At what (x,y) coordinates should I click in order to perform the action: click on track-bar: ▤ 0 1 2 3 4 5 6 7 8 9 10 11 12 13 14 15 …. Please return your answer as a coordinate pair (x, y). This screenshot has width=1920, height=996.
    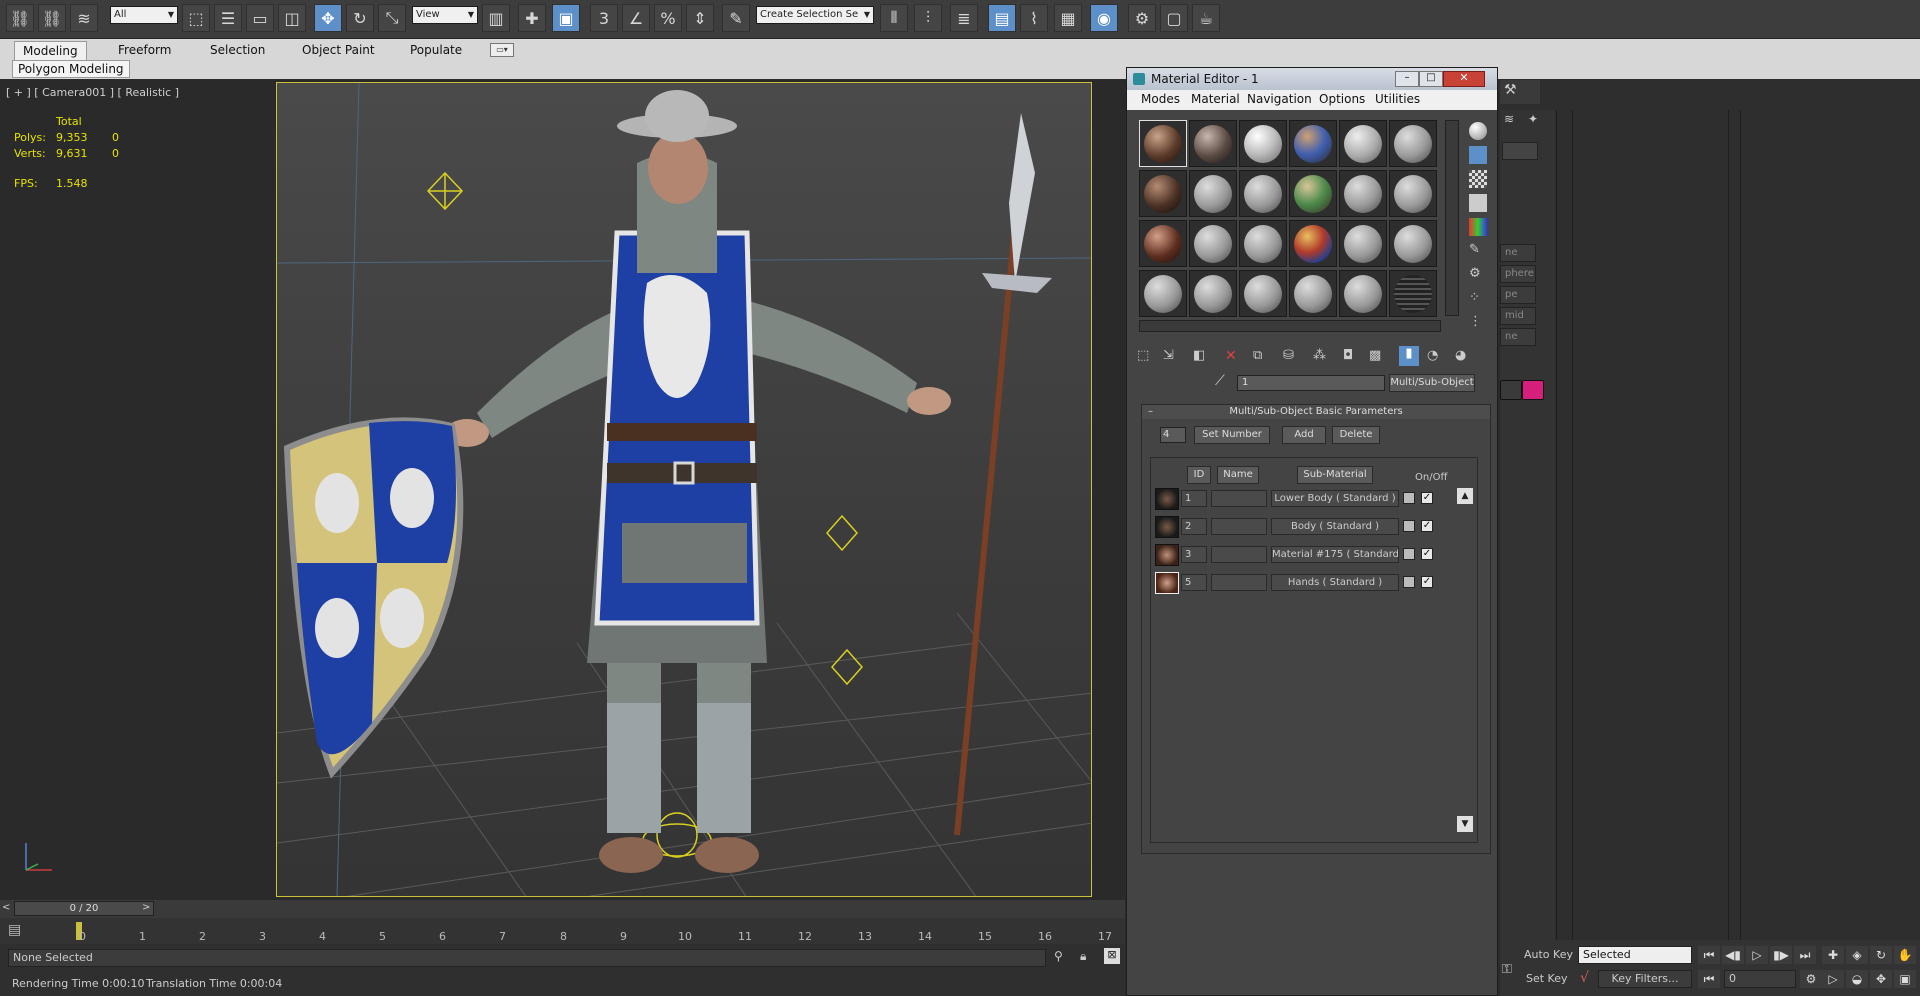
    Looking at the image, I should click on (562, 931).